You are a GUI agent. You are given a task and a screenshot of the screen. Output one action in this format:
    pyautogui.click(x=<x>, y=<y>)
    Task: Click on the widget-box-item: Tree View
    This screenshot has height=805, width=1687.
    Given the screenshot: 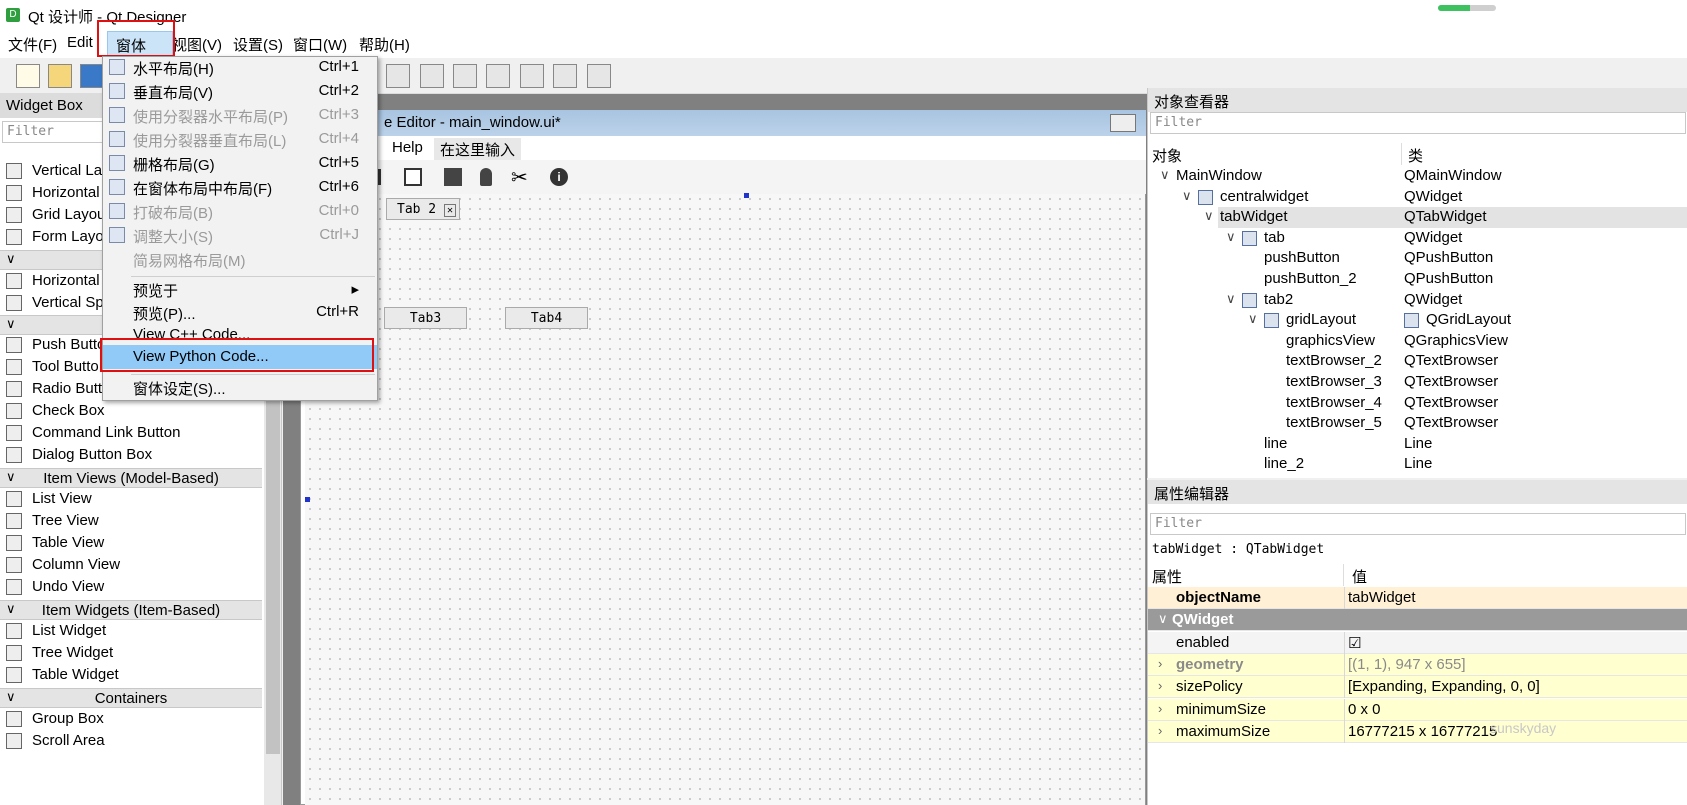 What is the action you would take?
    pyautogui.click(x=132, y=521)
    